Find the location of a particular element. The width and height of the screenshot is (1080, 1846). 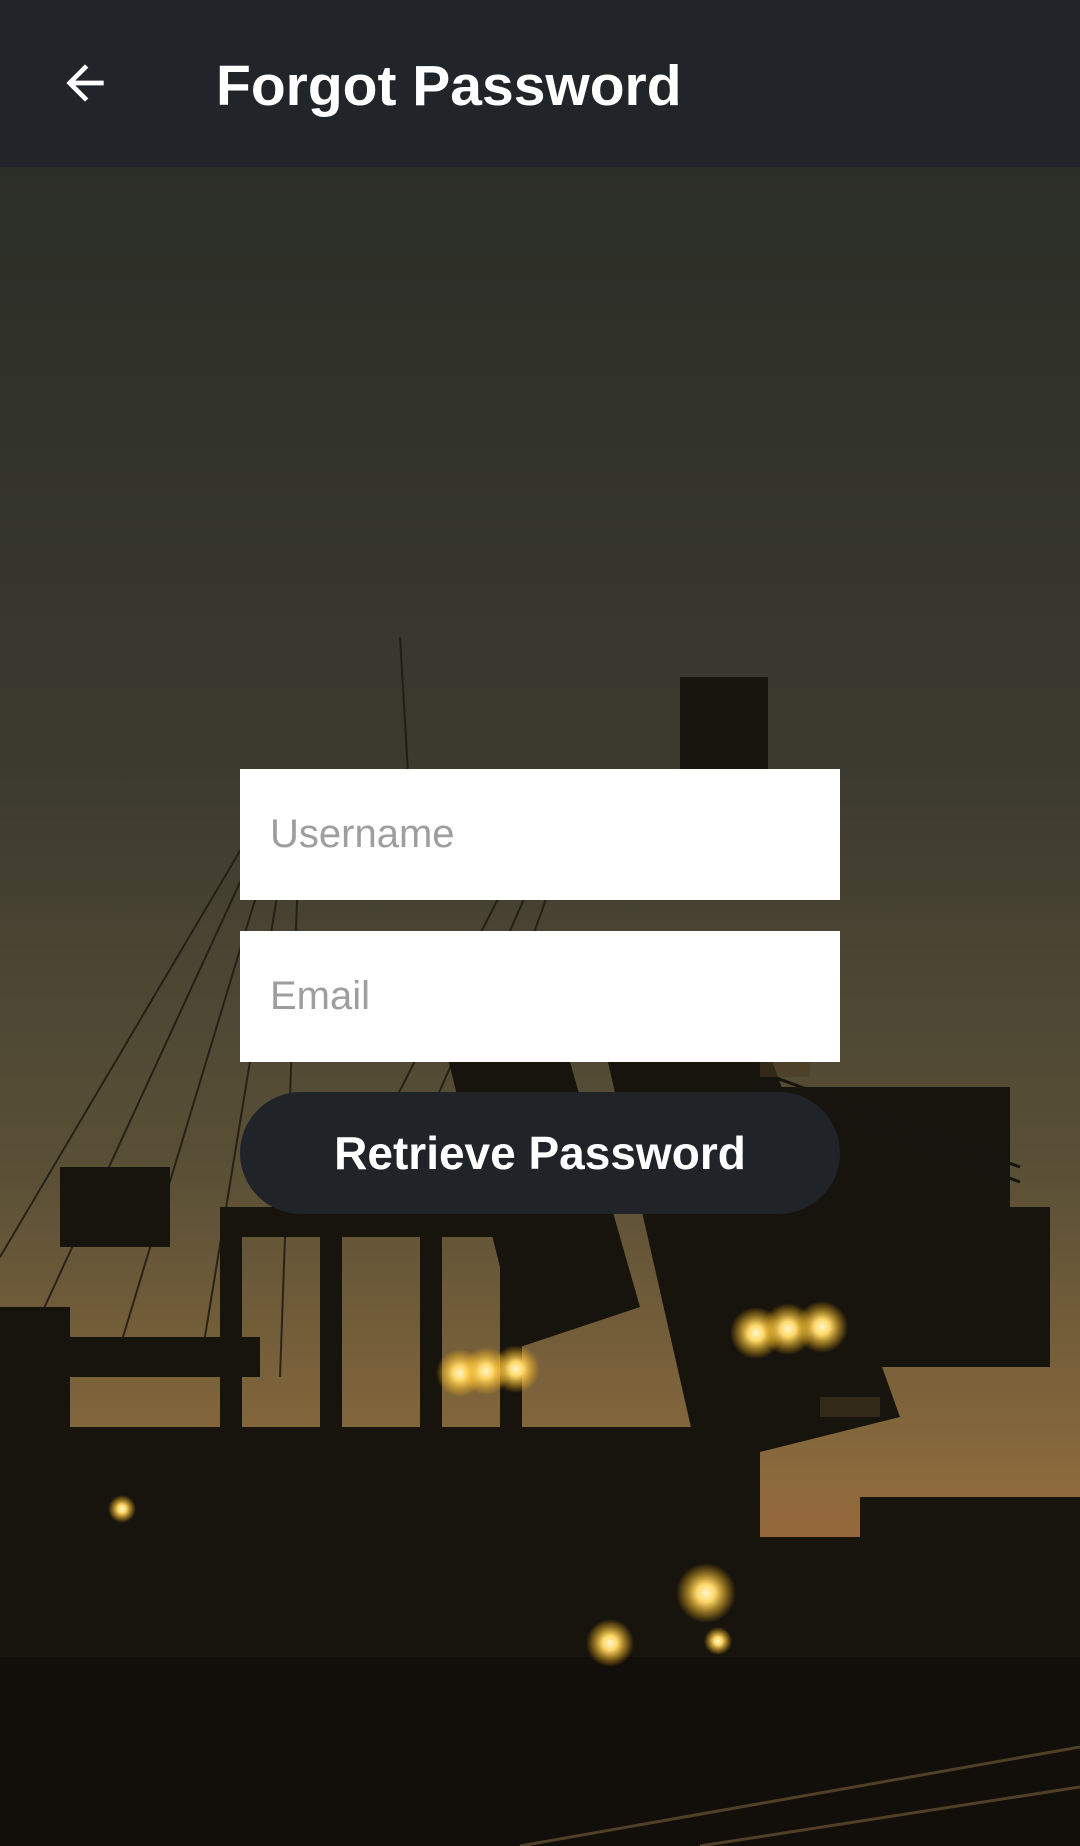

app-toolbar: Forgot Password is located at coordinates (540, 83).